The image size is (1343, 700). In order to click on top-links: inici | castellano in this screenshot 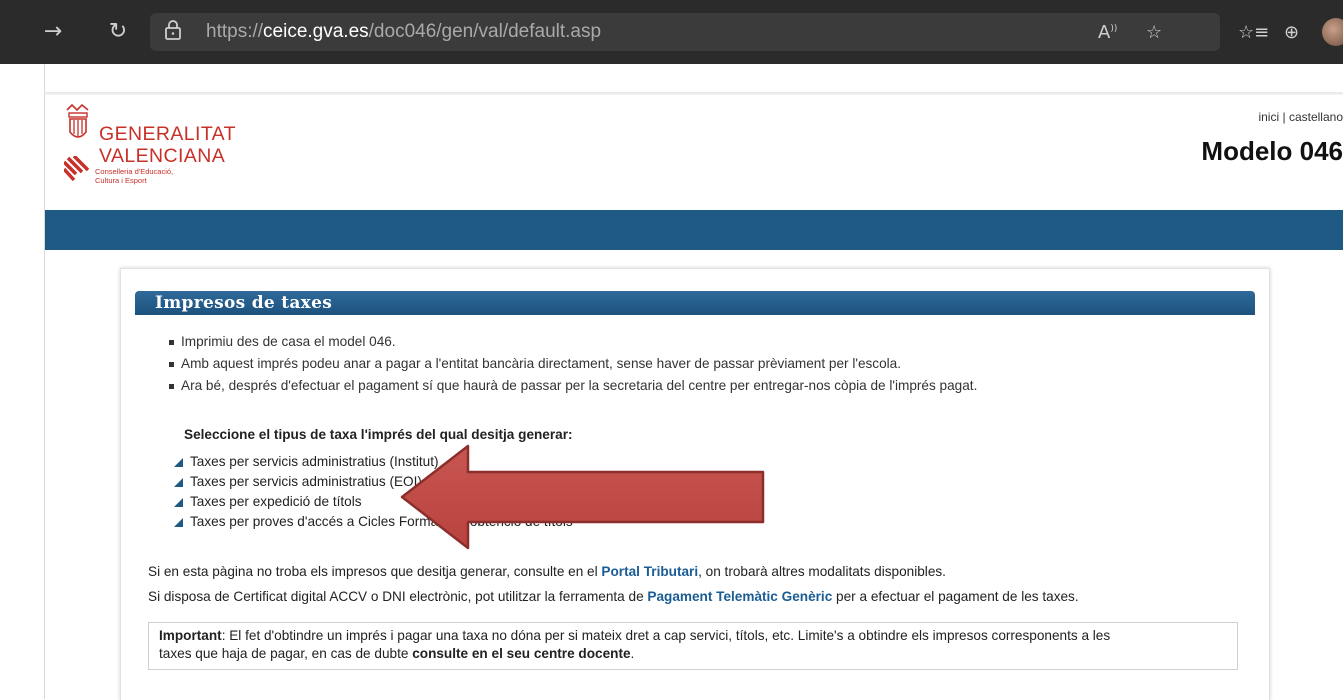, I will do `click(1300, 117)`.